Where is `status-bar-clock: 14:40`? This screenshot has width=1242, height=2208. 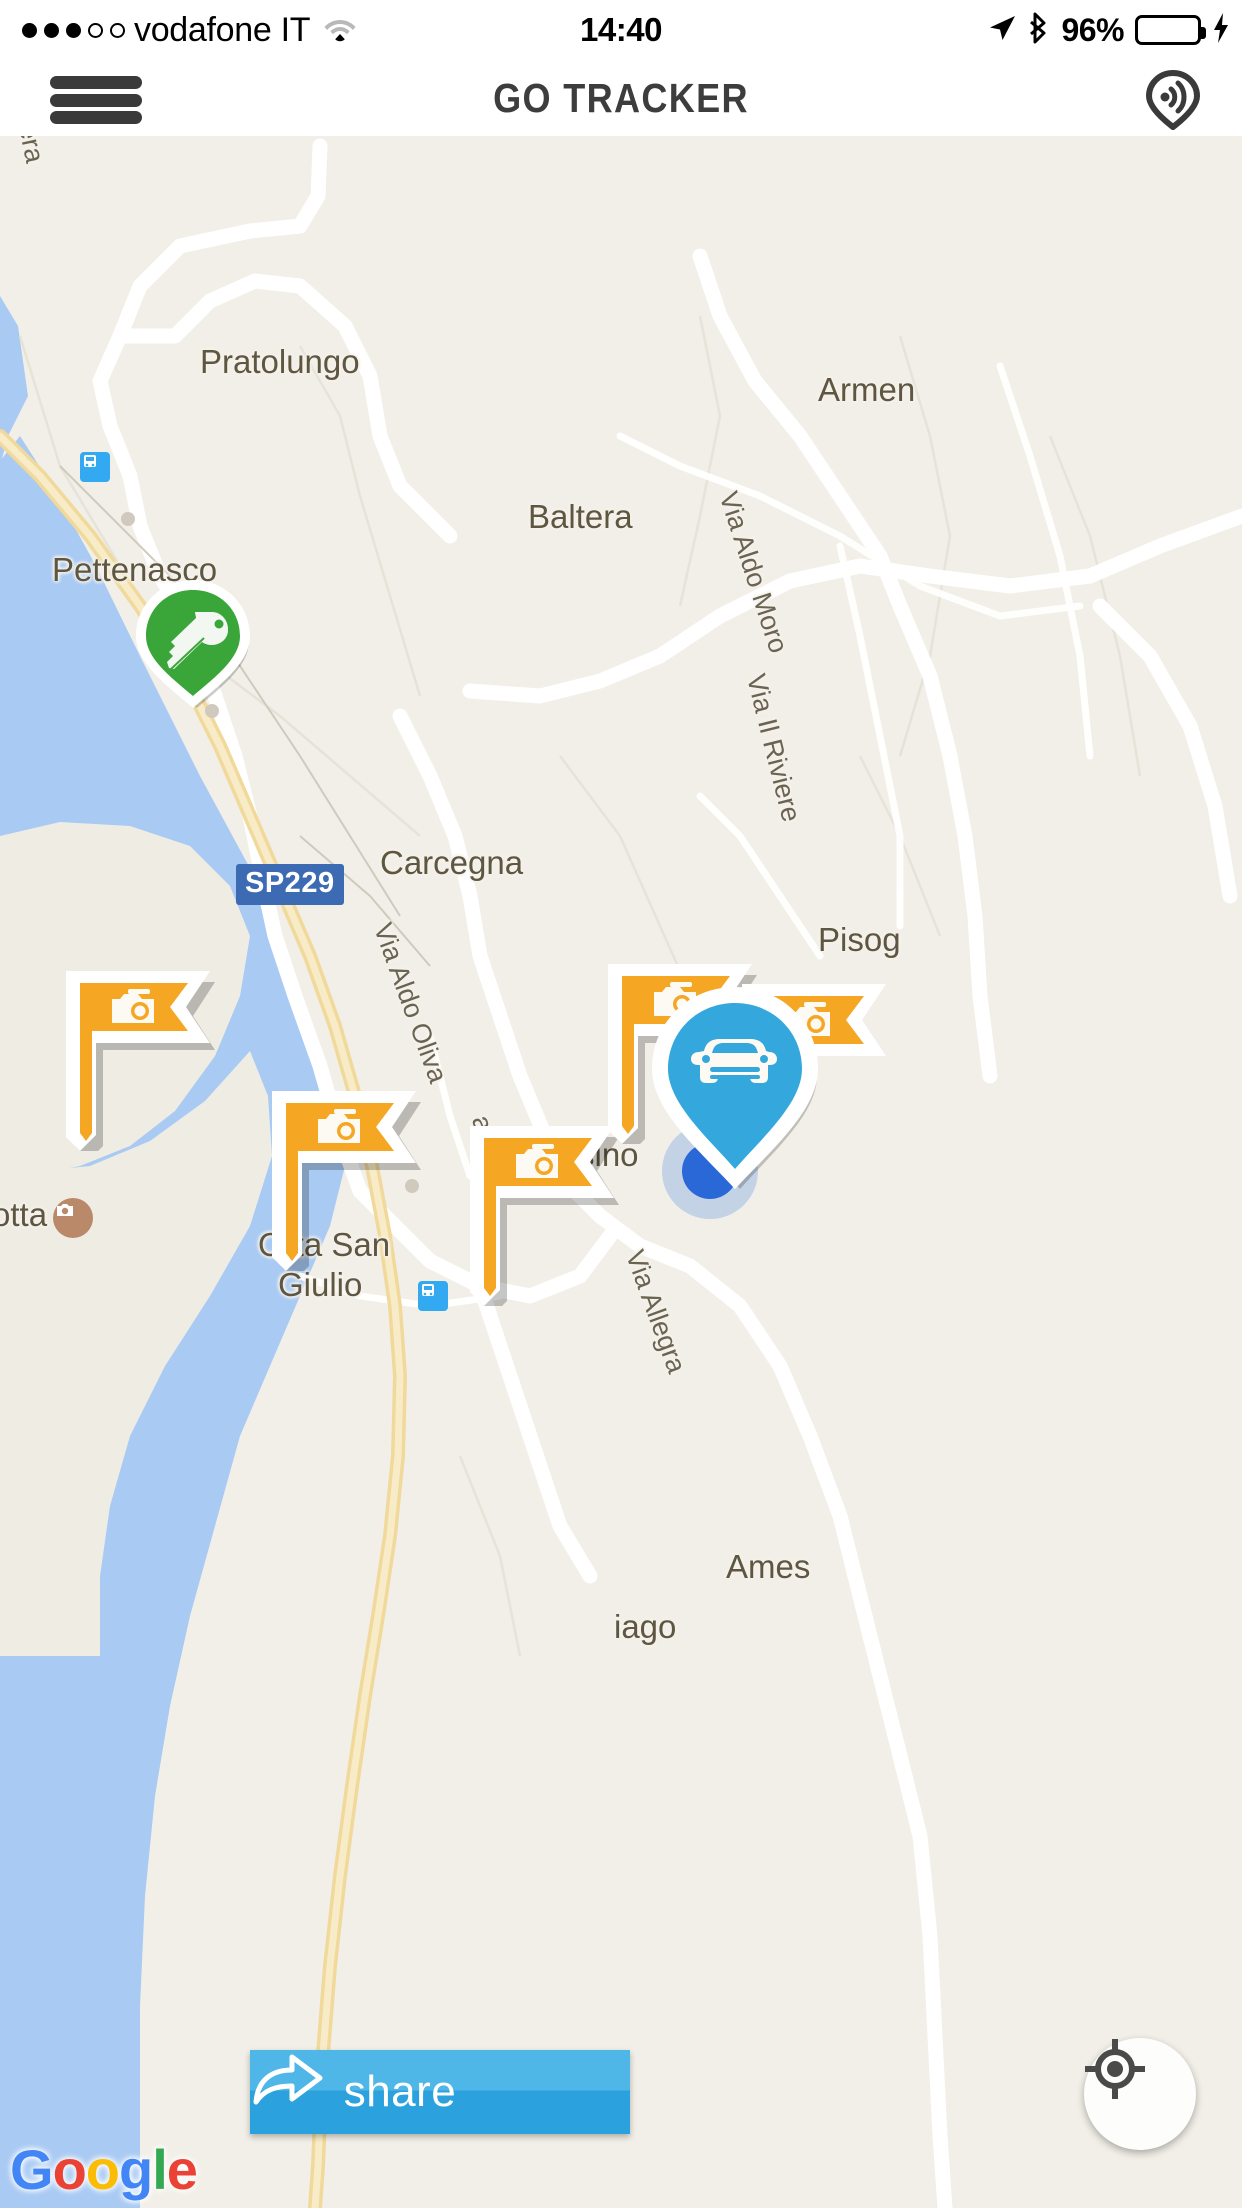 status-bar-clock: 14:40 is located at coordinates (621, 29).